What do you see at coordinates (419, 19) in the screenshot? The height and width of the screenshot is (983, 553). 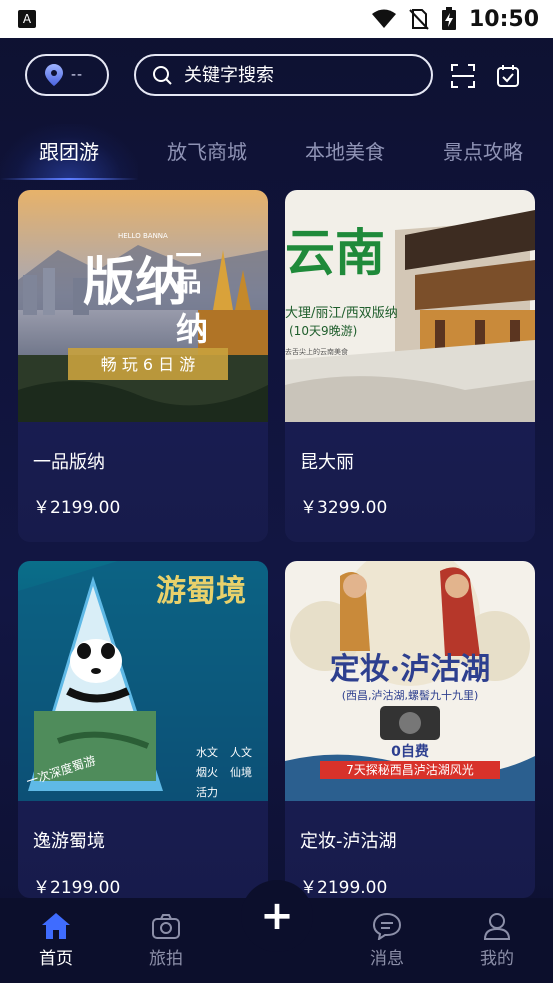 I see `no-sim-icon` at bounding box center [419, 19].